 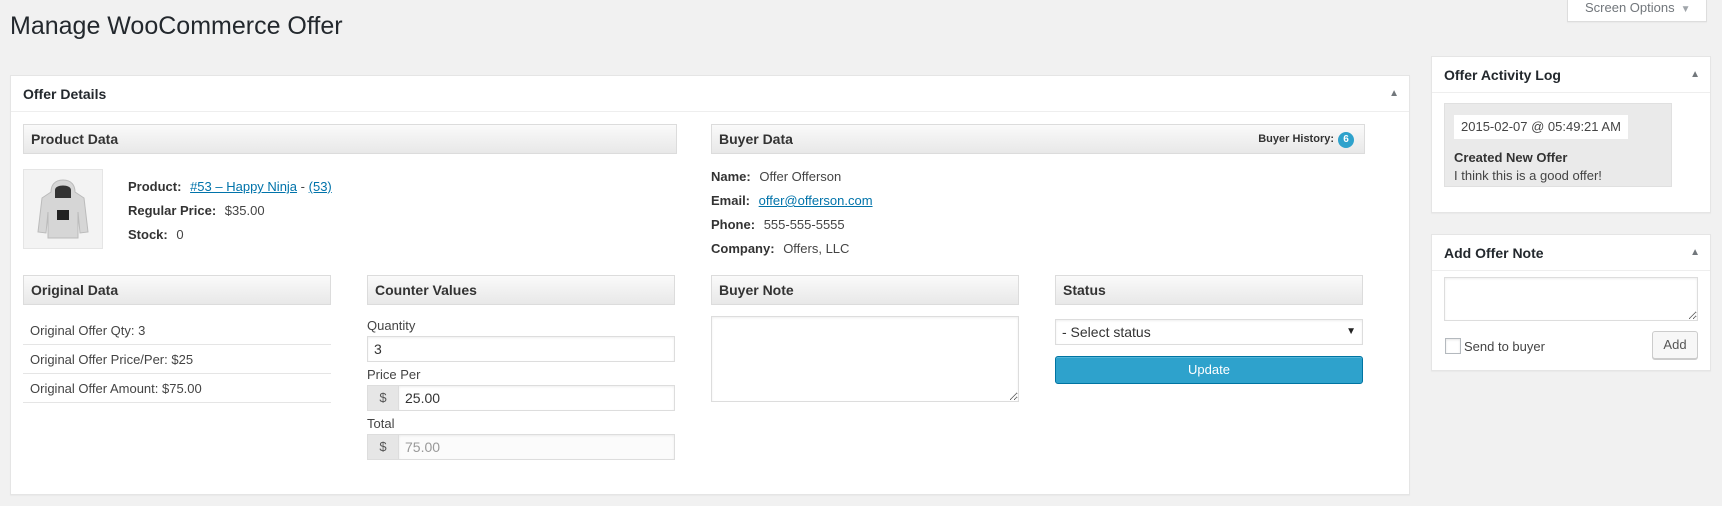 I want to click on activity-log-note-text: I think this is a good offer!, so click(x=1528, y=175).